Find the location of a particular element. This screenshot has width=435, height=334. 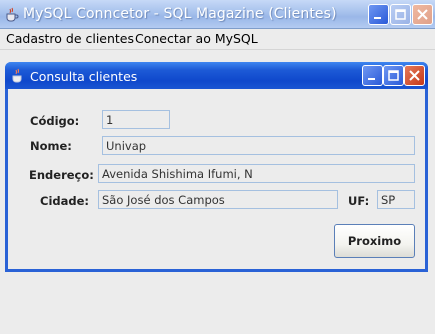

cidade-field: São José dos Campos is located at coordinates (218, 199).